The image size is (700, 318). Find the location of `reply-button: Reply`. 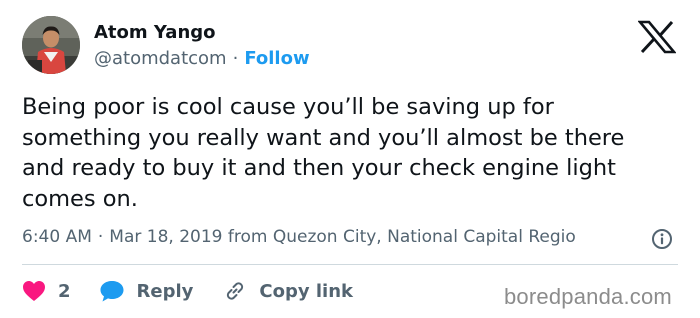

reply-button: Reply is located at coordinates (161, 291).